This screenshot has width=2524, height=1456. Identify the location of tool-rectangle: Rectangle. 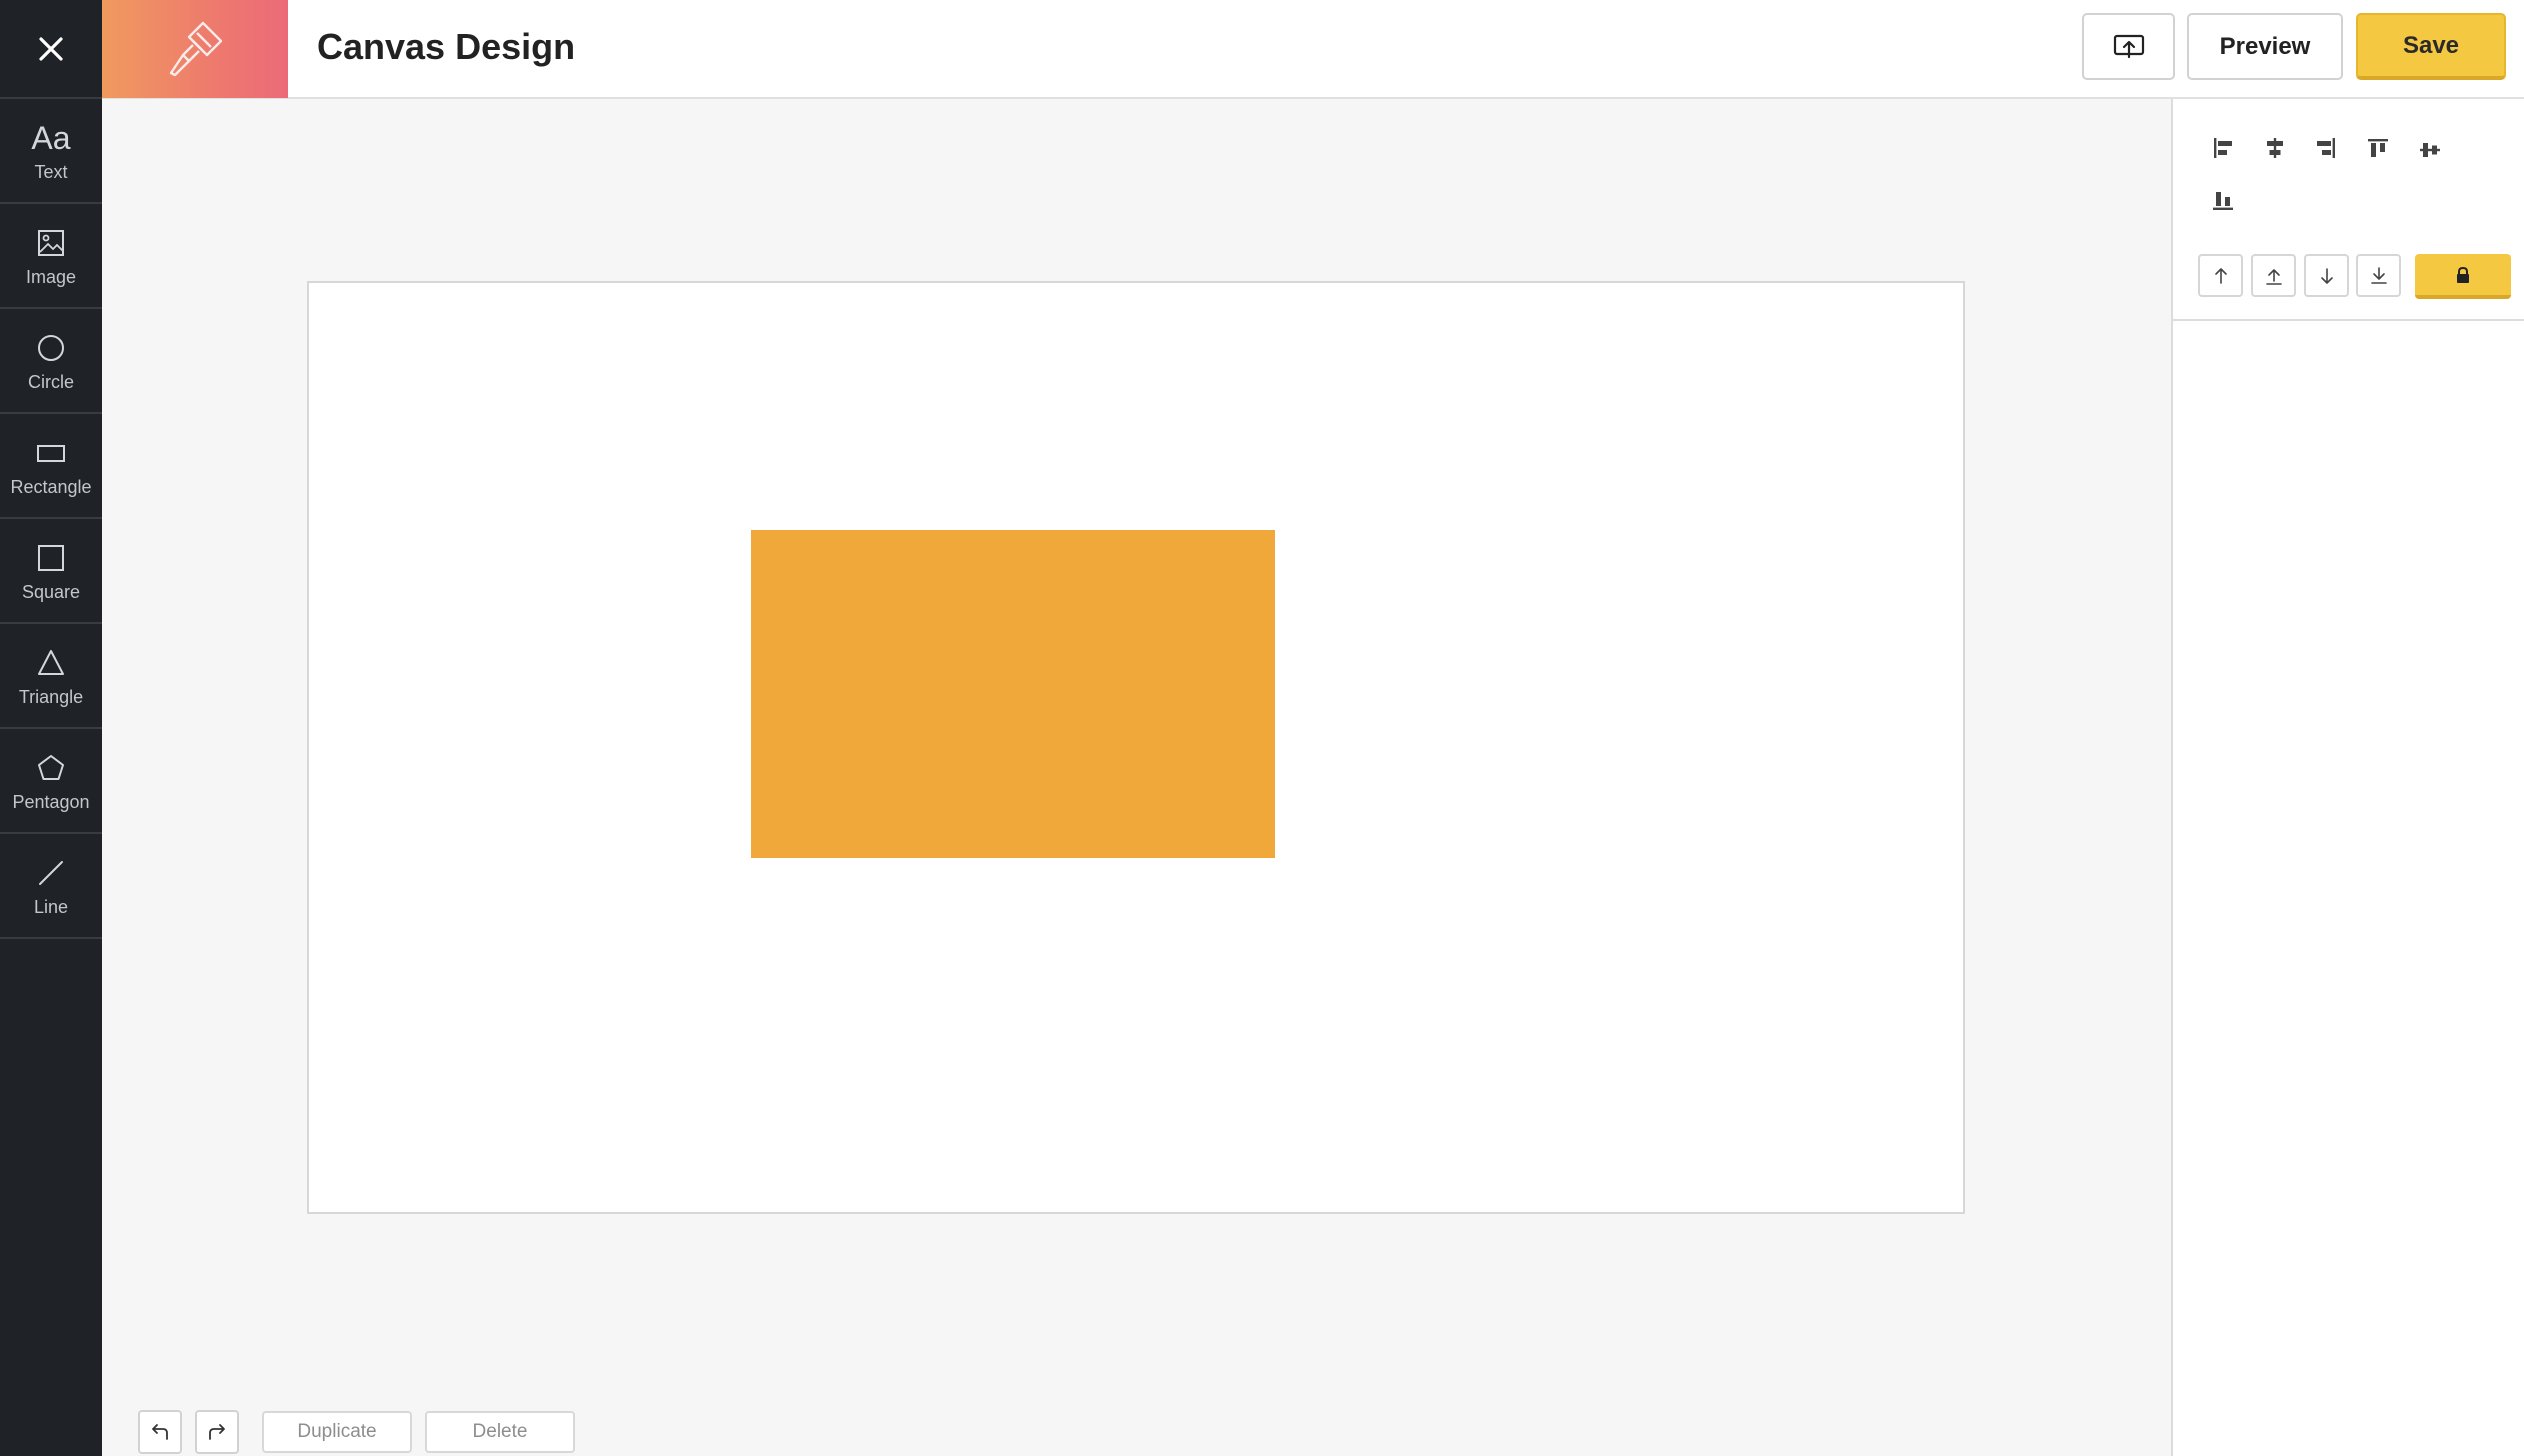
(51, 466).